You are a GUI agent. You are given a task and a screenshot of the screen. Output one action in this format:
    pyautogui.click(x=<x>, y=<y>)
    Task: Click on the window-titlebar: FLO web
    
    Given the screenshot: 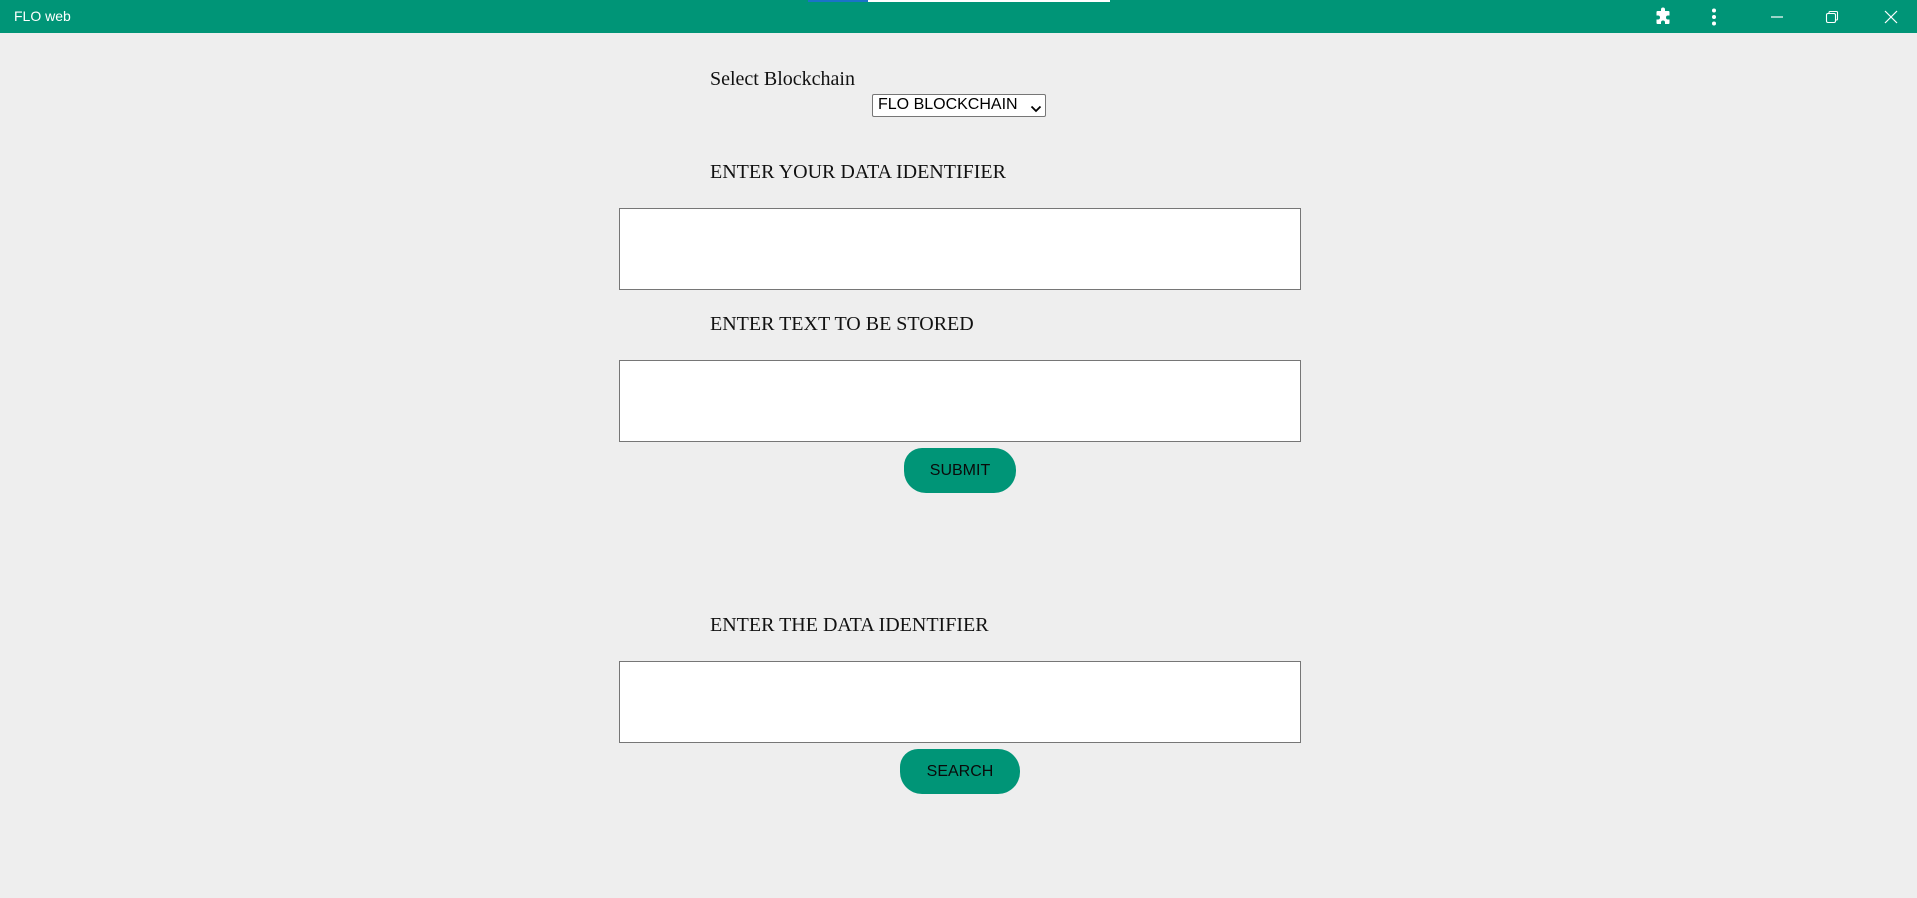 What is the action you would take?
    pyautogui.click(x=958, y=16)
    